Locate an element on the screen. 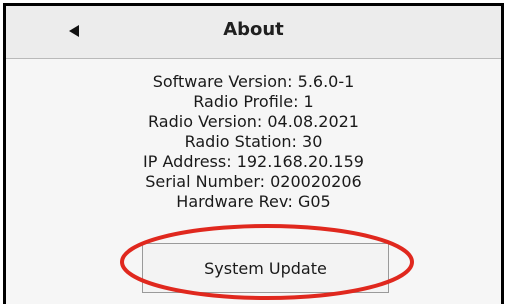 This screenshot has width=507, height=304. page-title: About is located at coordinates (253, 29).